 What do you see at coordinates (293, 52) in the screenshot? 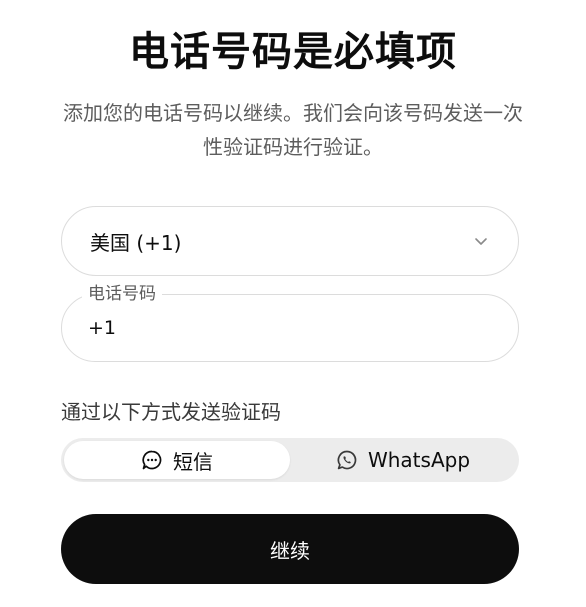
I see `page-title: 电话号码是必填项` at bounding box center [293, 52].